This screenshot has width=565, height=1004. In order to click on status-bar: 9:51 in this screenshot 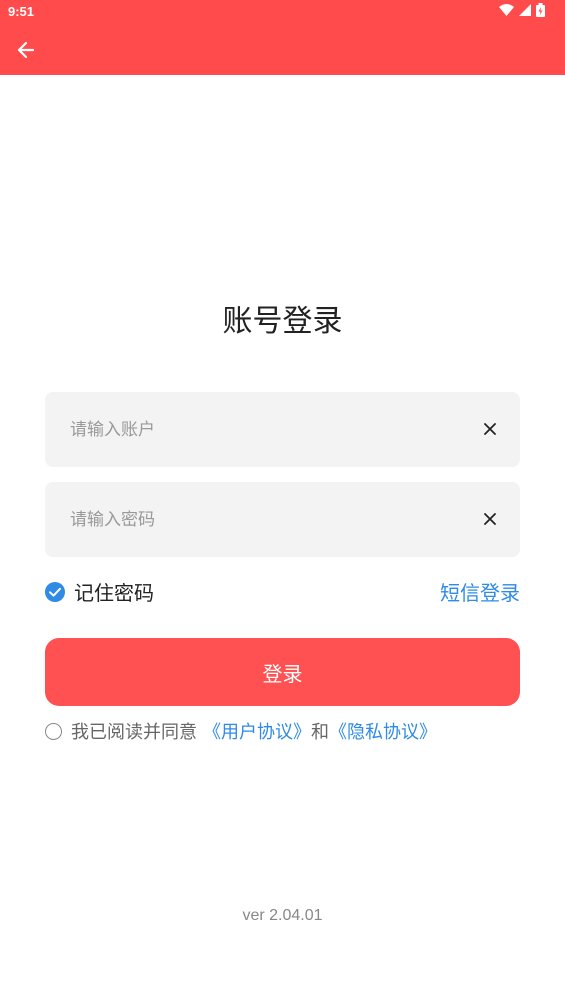, I will do `click(282, 12)`.